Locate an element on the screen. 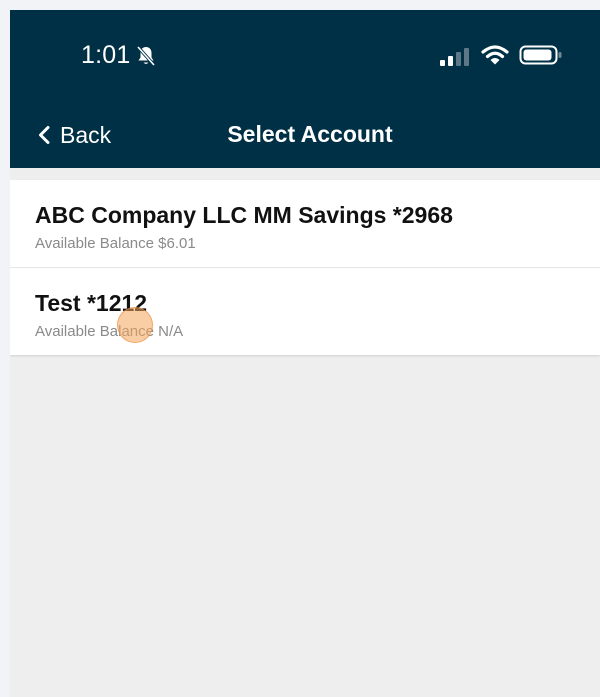  page-title: Select Account is located at coordinates (310, 134).